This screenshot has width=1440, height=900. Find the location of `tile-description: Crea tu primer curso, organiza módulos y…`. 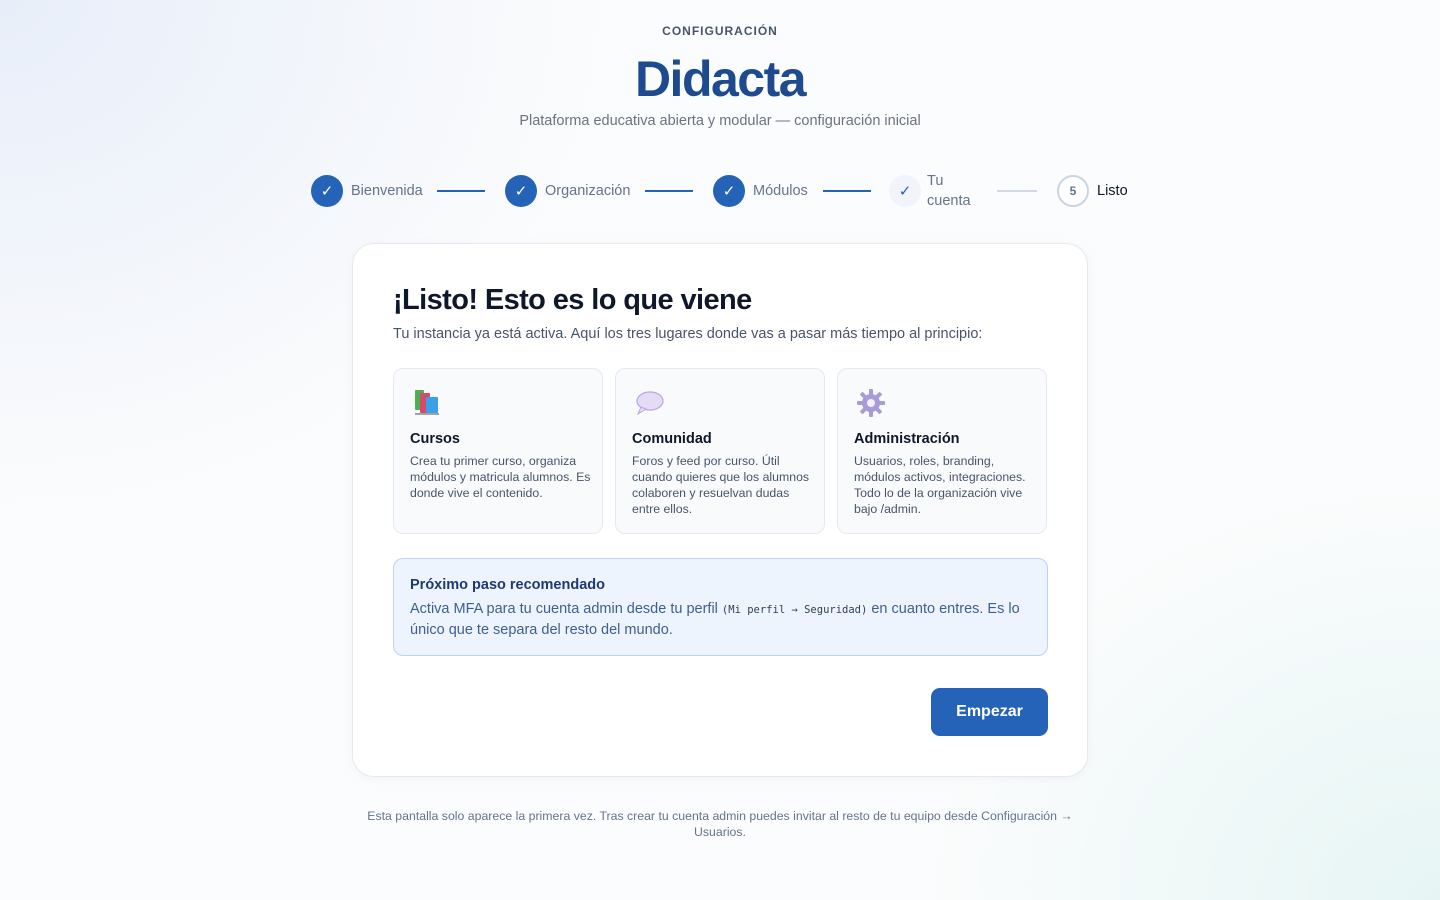

tile-description: Crea tu primer curso, organiza módulos y… is located at coordinates (500, 477).